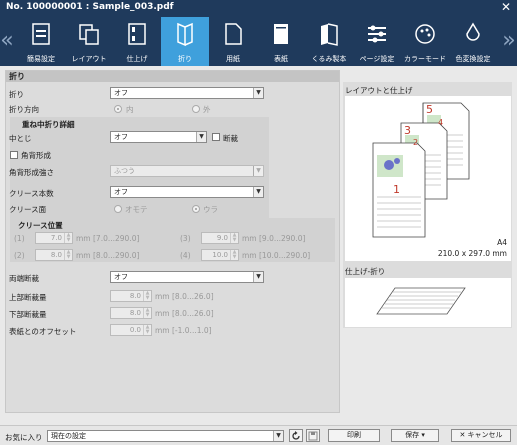  I want to click on double-trim-select: オフ ▼, so click(187, 277).